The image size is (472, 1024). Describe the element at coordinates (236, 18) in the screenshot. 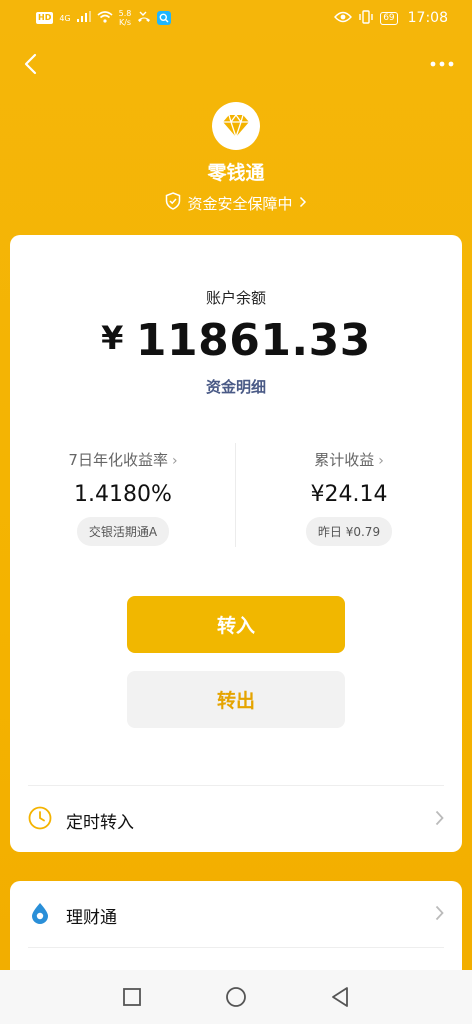

I see `status-bar: HD 4G 5.8 K/s 69 17:08` at that location.